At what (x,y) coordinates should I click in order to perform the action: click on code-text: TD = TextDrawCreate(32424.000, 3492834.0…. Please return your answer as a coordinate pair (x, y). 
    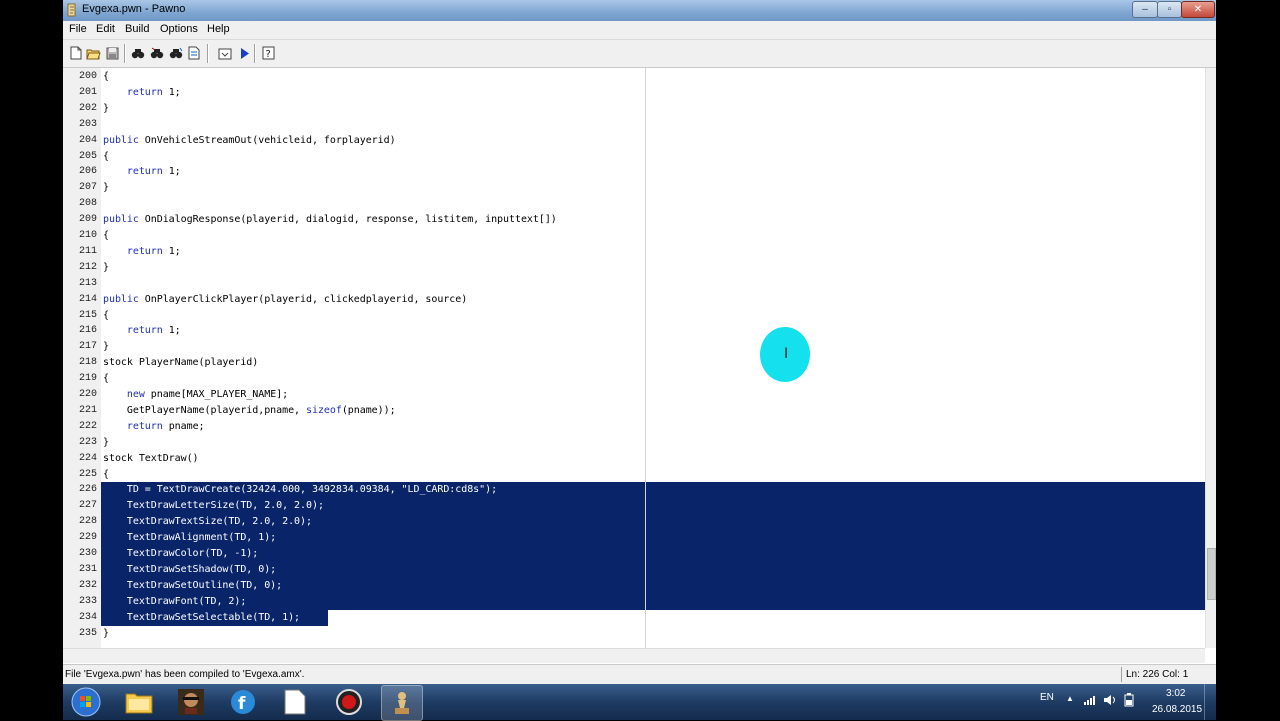
    Looking at the image, I should click on (300, 489).